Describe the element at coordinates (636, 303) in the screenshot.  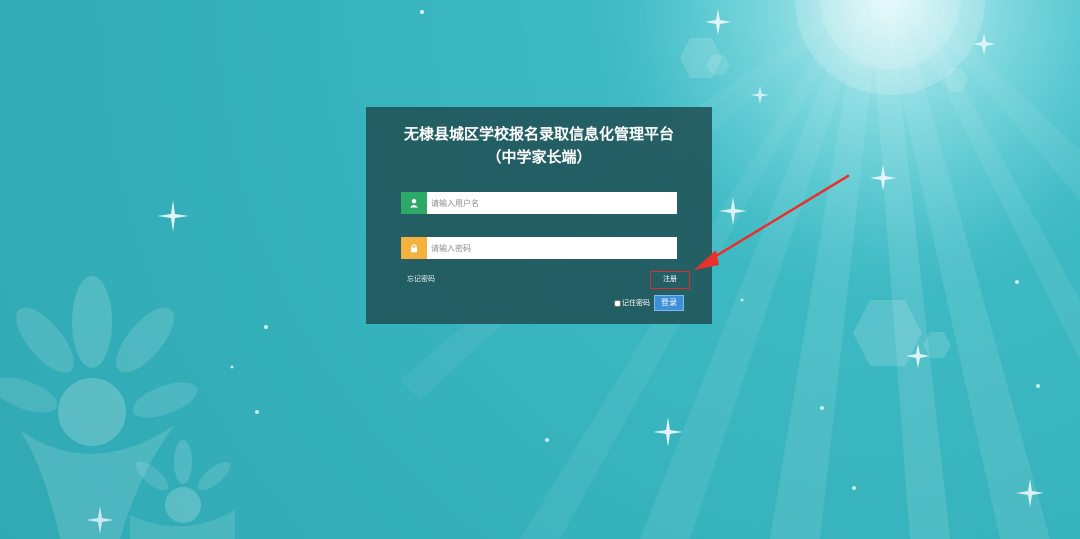
I see `remember-password-label: 记住密码` at that location.